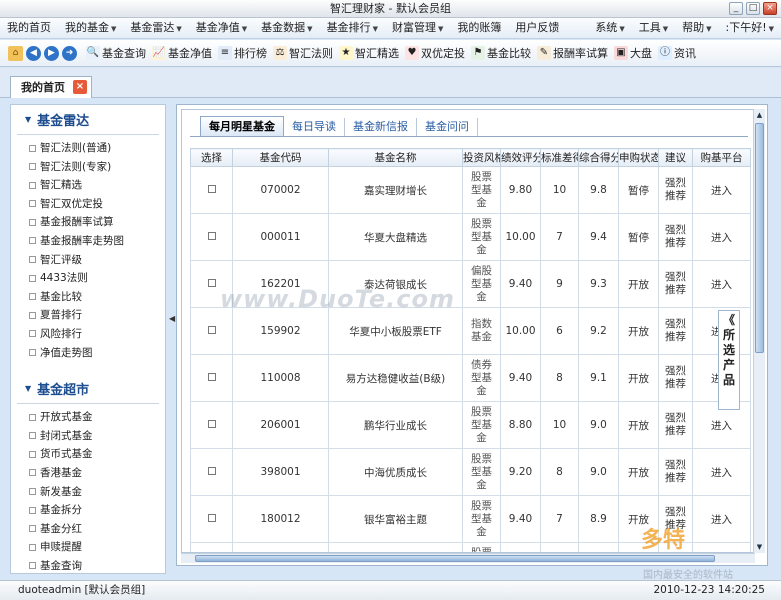 The width and height of the screenshot is (781, 600). I want to click on menu-item: 工具 ▼, so click(653, 28).